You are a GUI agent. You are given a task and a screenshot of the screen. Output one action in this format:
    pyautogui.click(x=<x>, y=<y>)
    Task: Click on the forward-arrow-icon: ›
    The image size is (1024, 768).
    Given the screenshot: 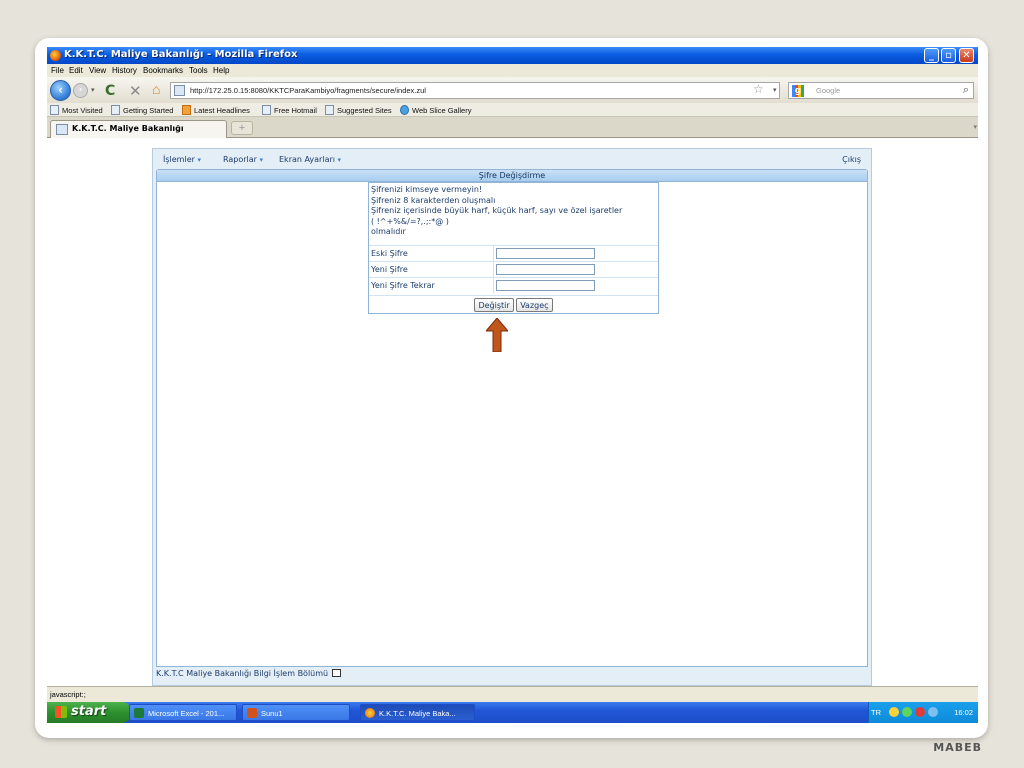 What is the action you would take?
    pyautogui.click(x=80, y=90)
    